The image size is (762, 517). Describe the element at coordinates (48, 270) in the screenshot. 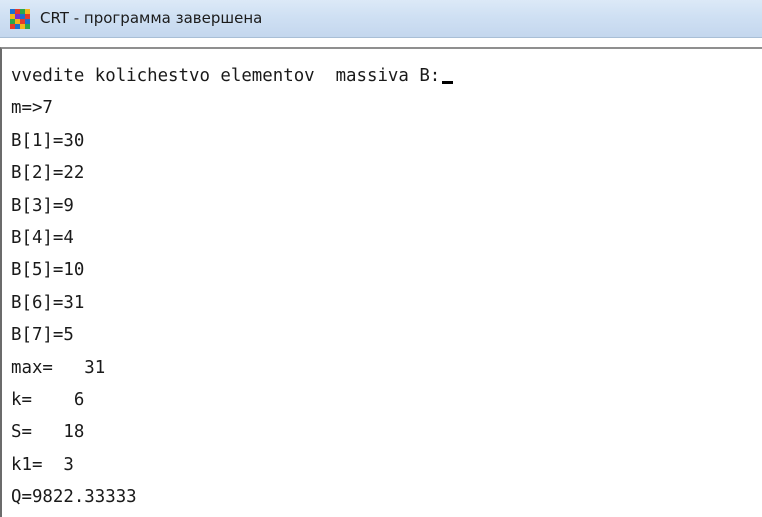

I see `console-line: B[5]=10` at that location.